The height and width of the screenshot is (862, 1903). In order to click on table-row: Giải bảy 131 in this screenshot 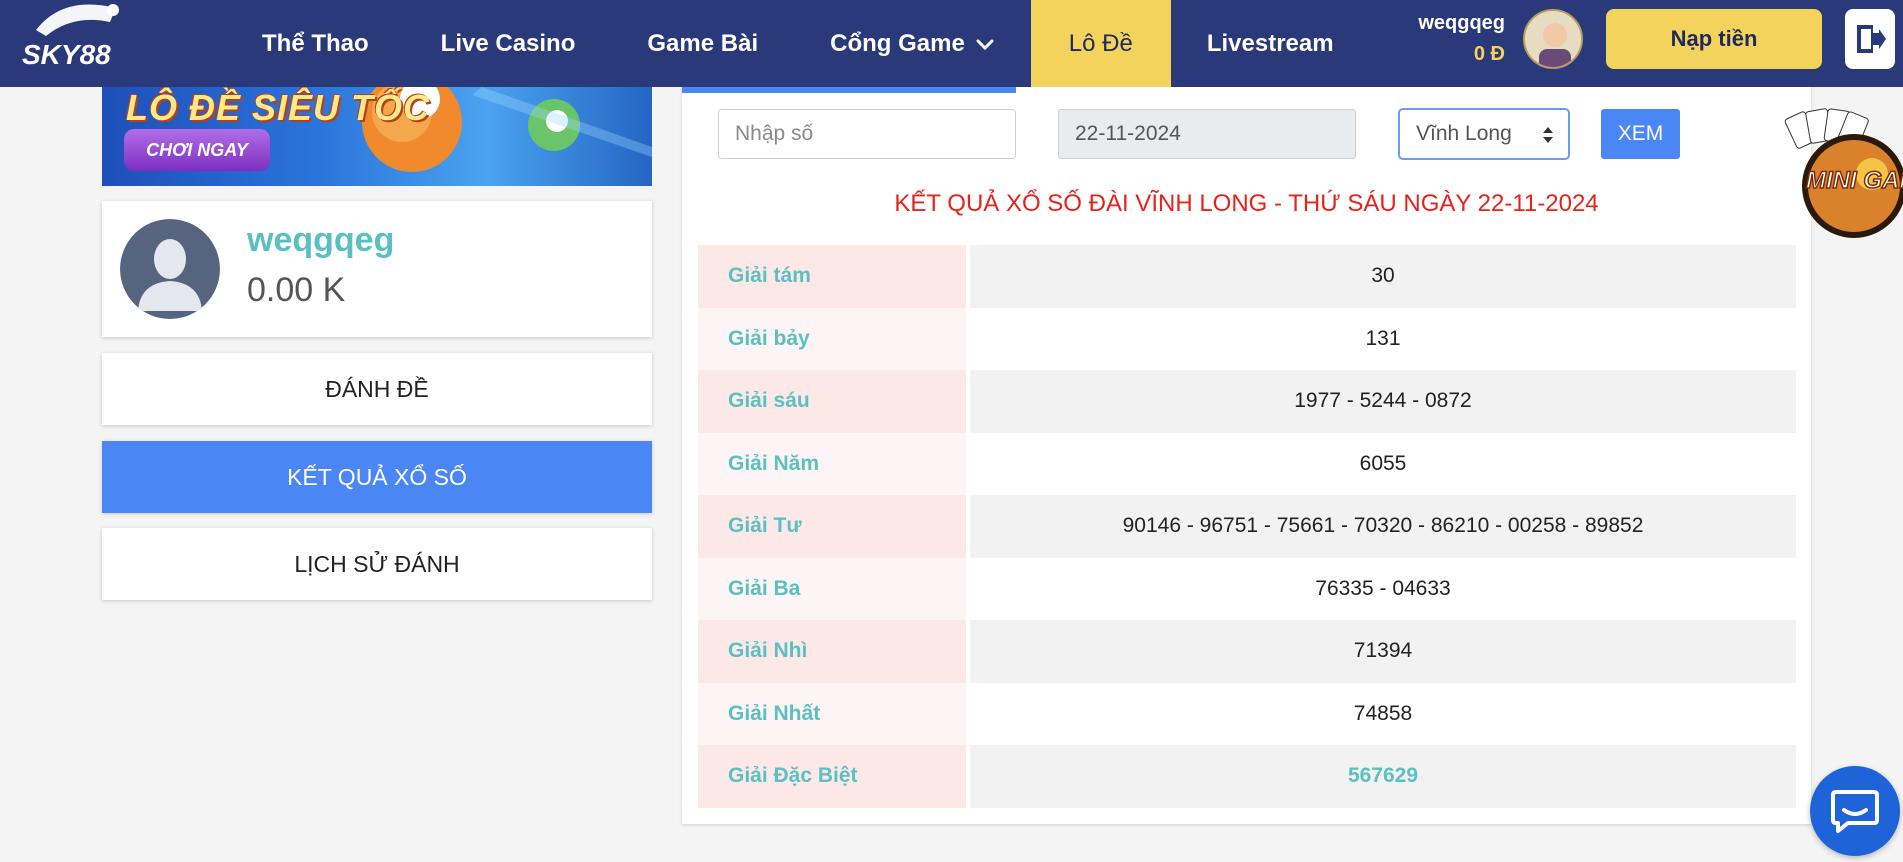, I will do `click(1247, 338)`.